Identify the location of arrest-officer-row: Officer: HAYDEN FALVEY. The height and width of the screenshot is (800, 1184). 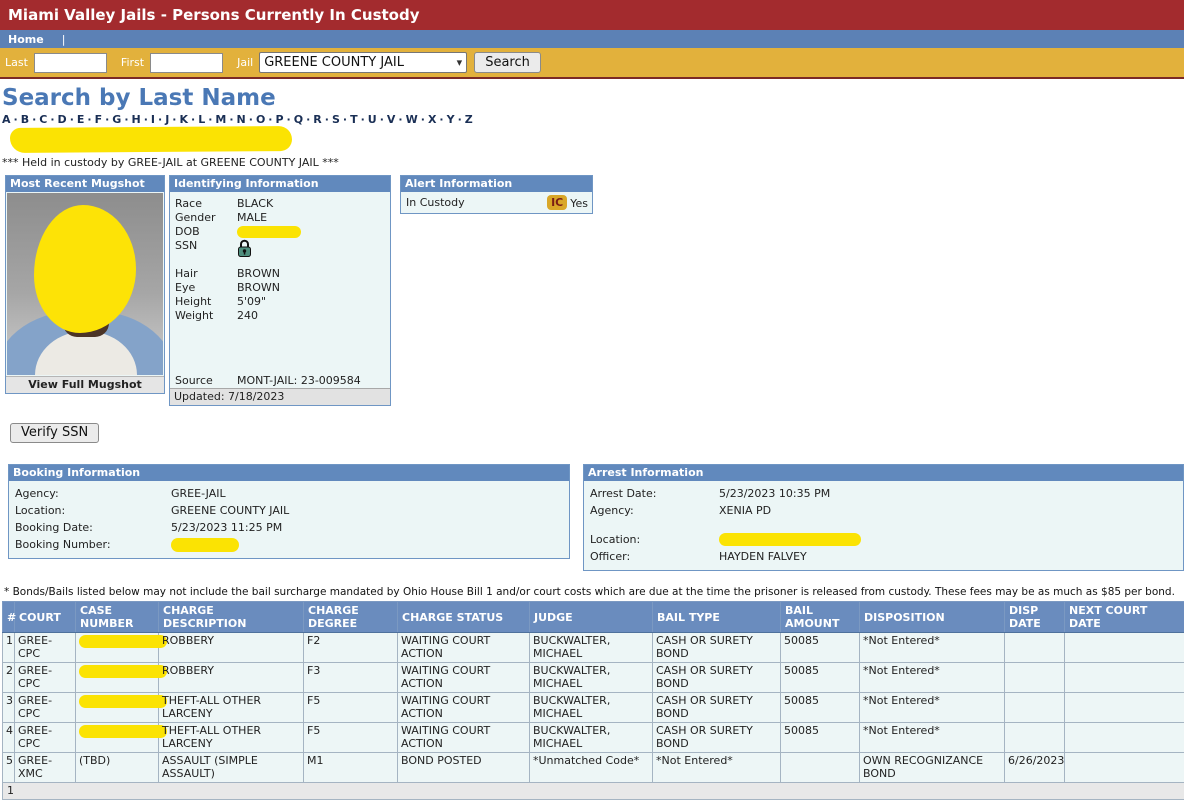
(883, 556).